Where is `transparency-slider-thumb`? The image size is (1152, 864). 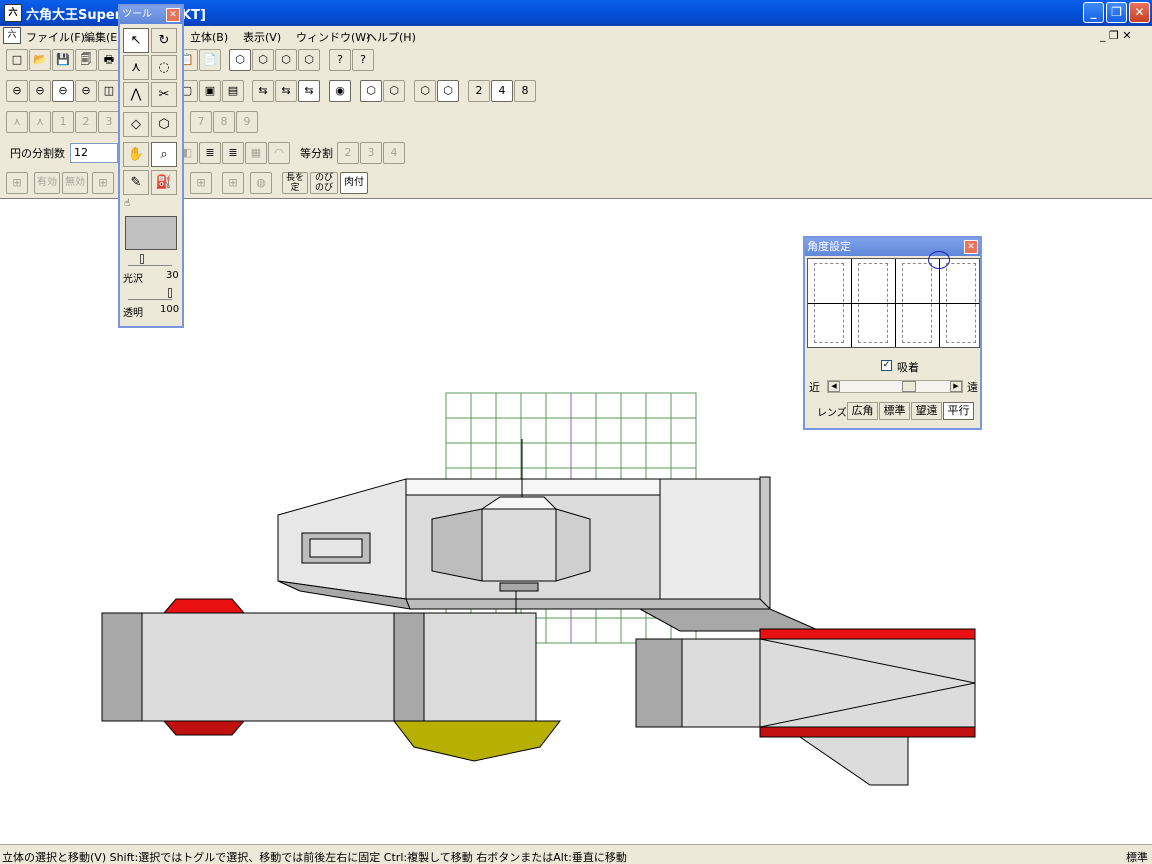
transparency-slider-thumb is located at coordinates (170, 293).